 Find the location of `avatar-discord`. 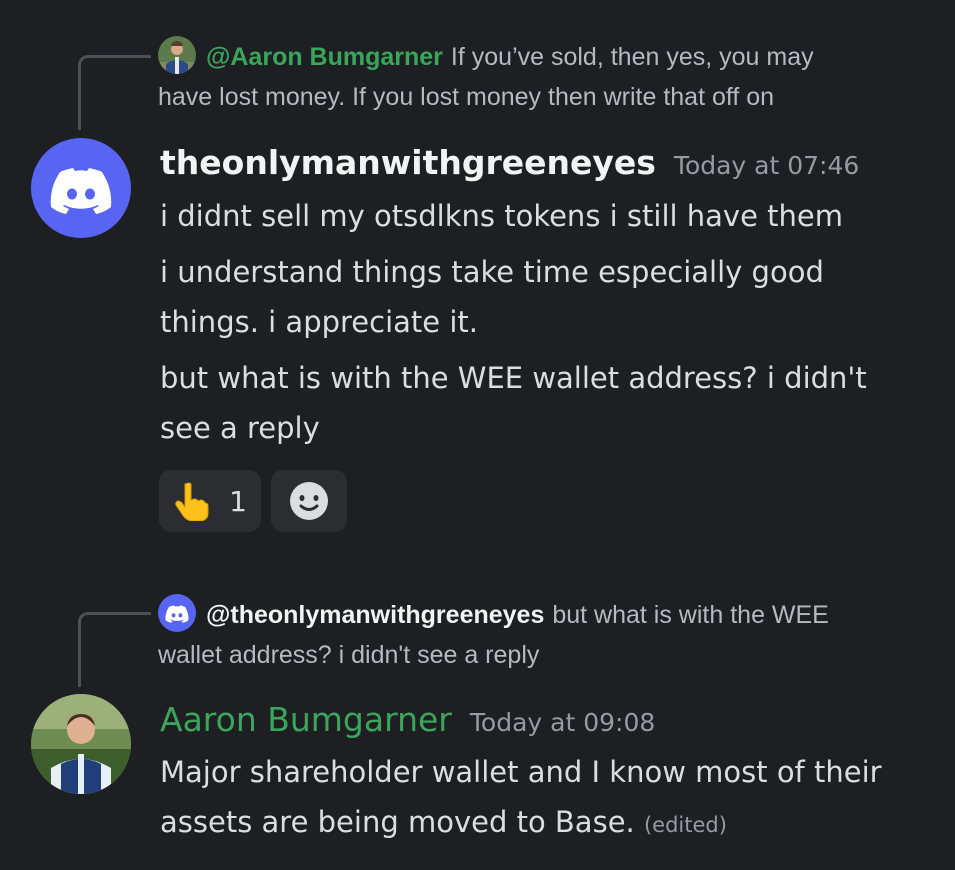

avatar-discord is located at coordinates (81, 188).